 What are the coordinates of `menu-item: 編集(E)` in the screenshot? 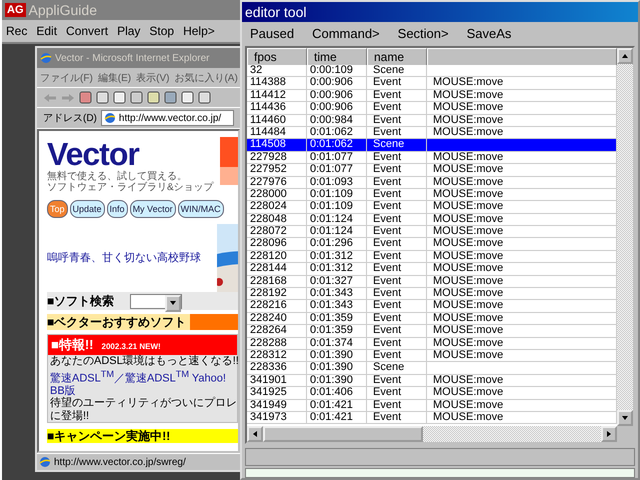 It's located at (115, 77).